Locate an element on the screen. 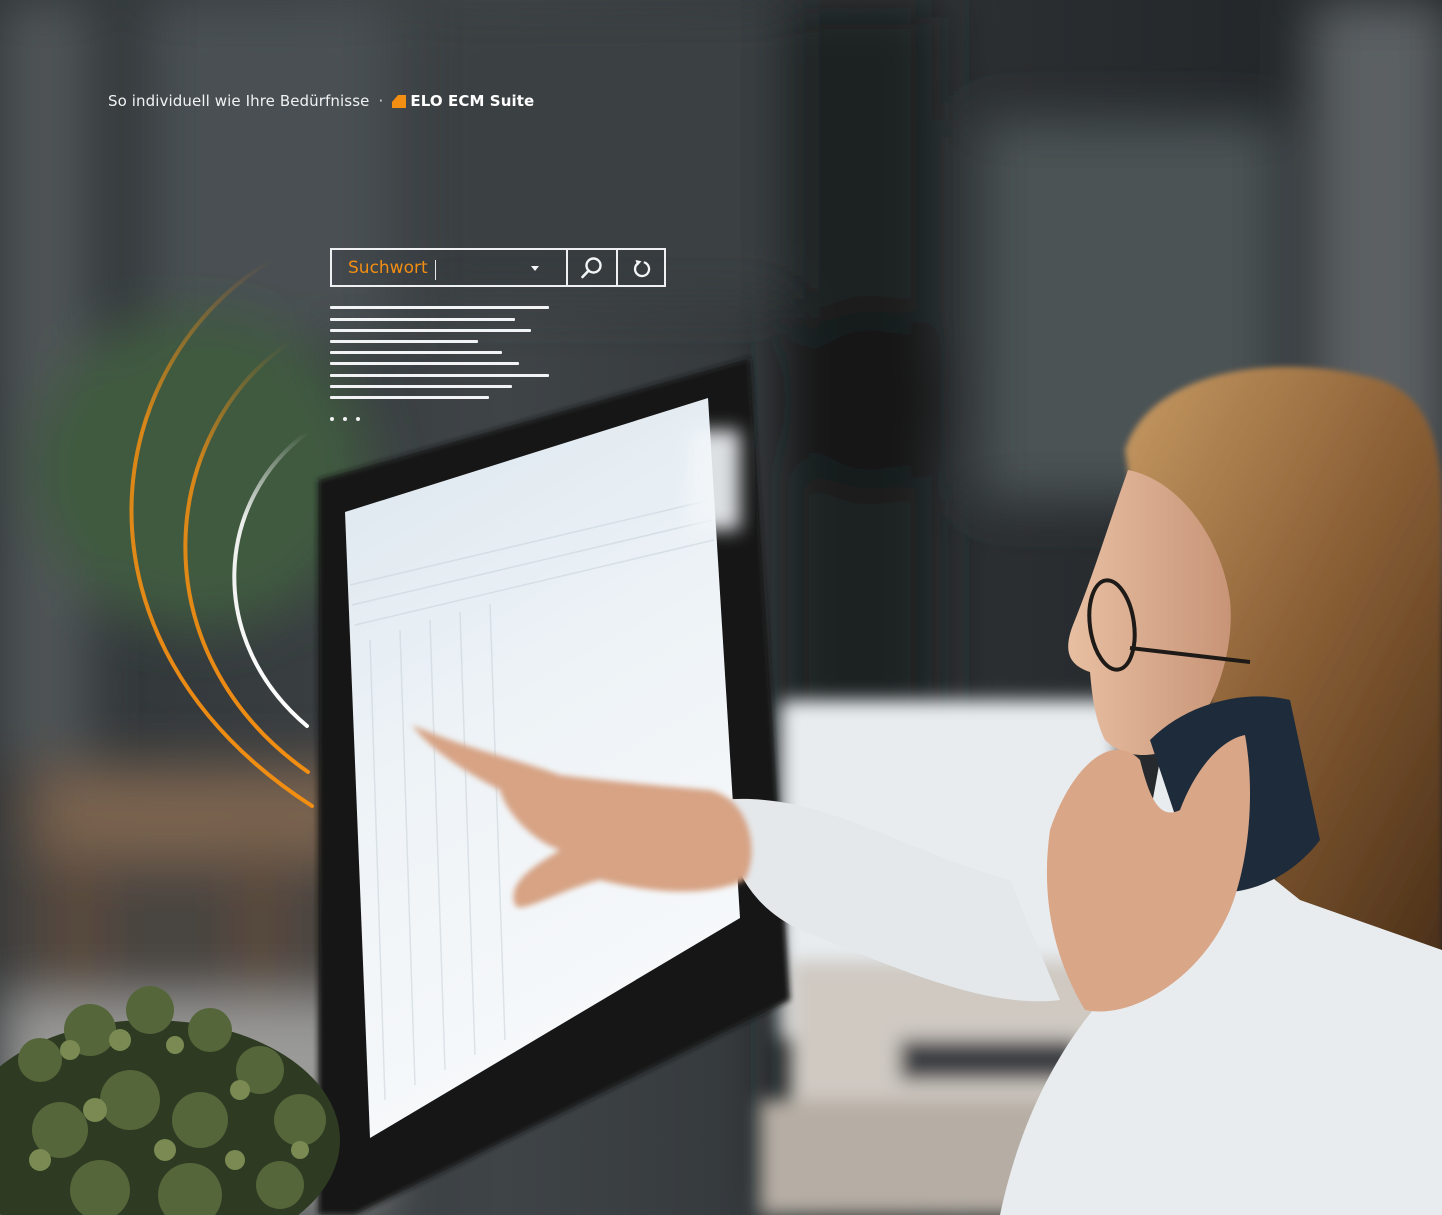 The height and width of the screenshot is (1215, 1442). search-field is located at coordinates (450, 267).